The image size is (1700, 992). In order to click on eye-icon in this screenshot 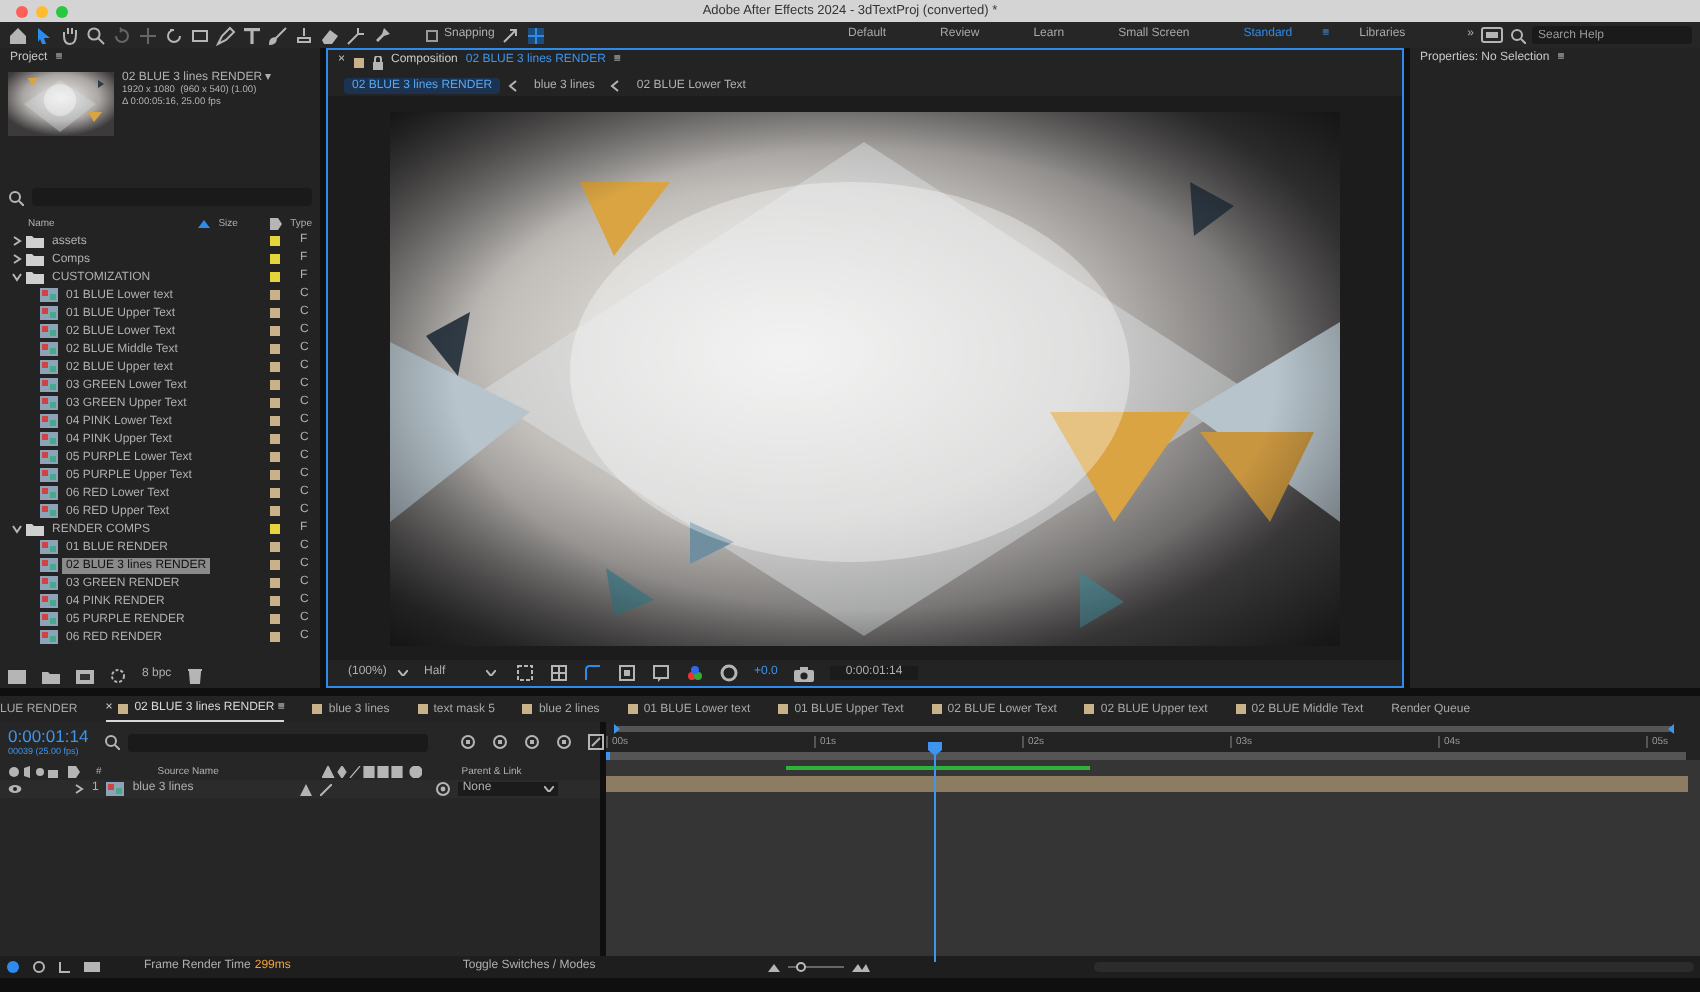, I will do `click(15, 789)`.